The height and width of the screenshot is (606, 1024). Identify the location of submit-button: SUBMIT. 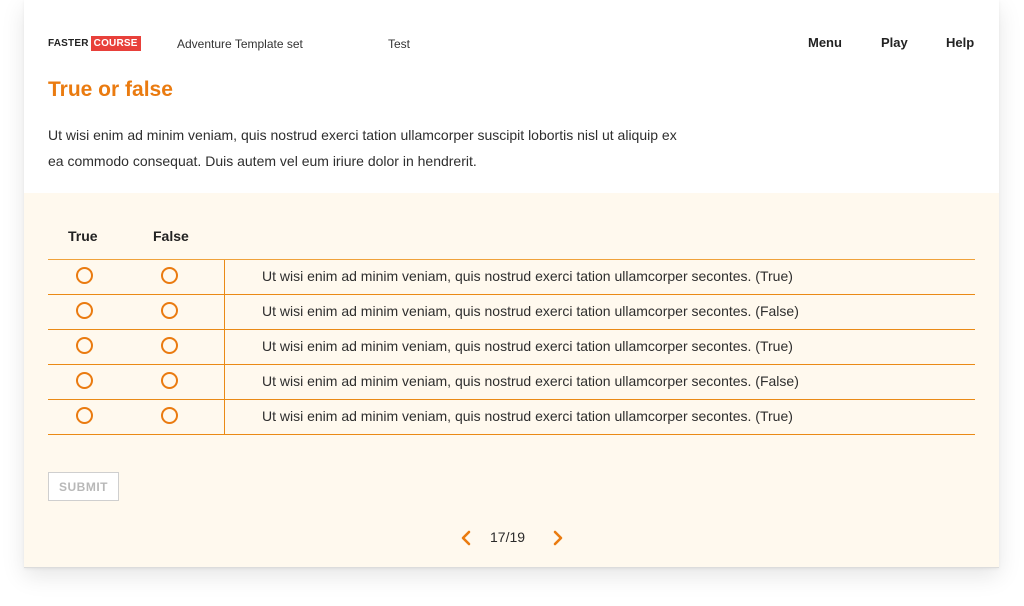
(83, 486).